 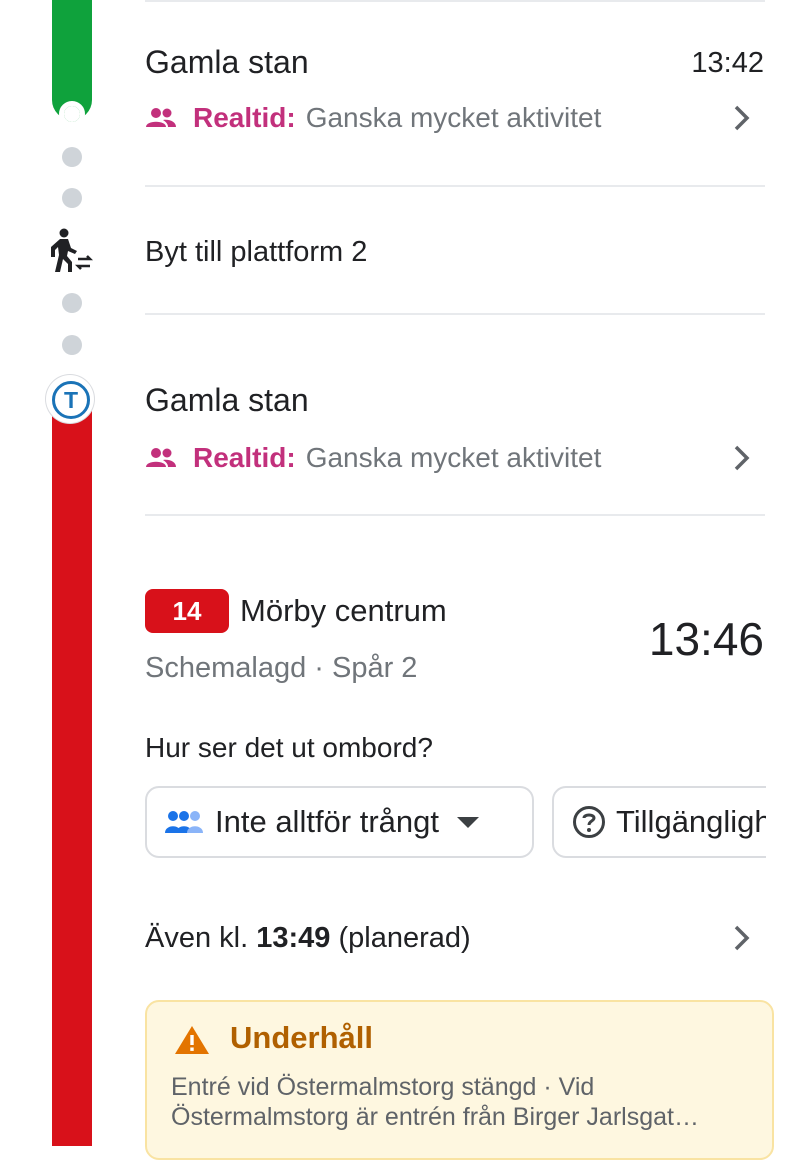 I want to click on stop-time: 13:42, so click(x=727, y=63).